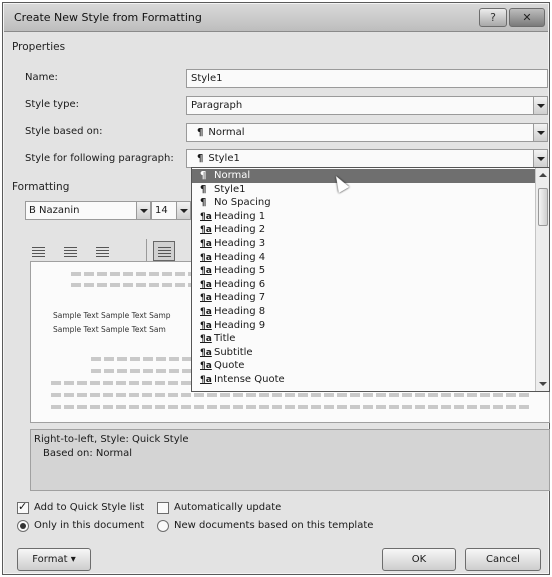  I want to click on auto-update-checkbox, so click(163, 508).